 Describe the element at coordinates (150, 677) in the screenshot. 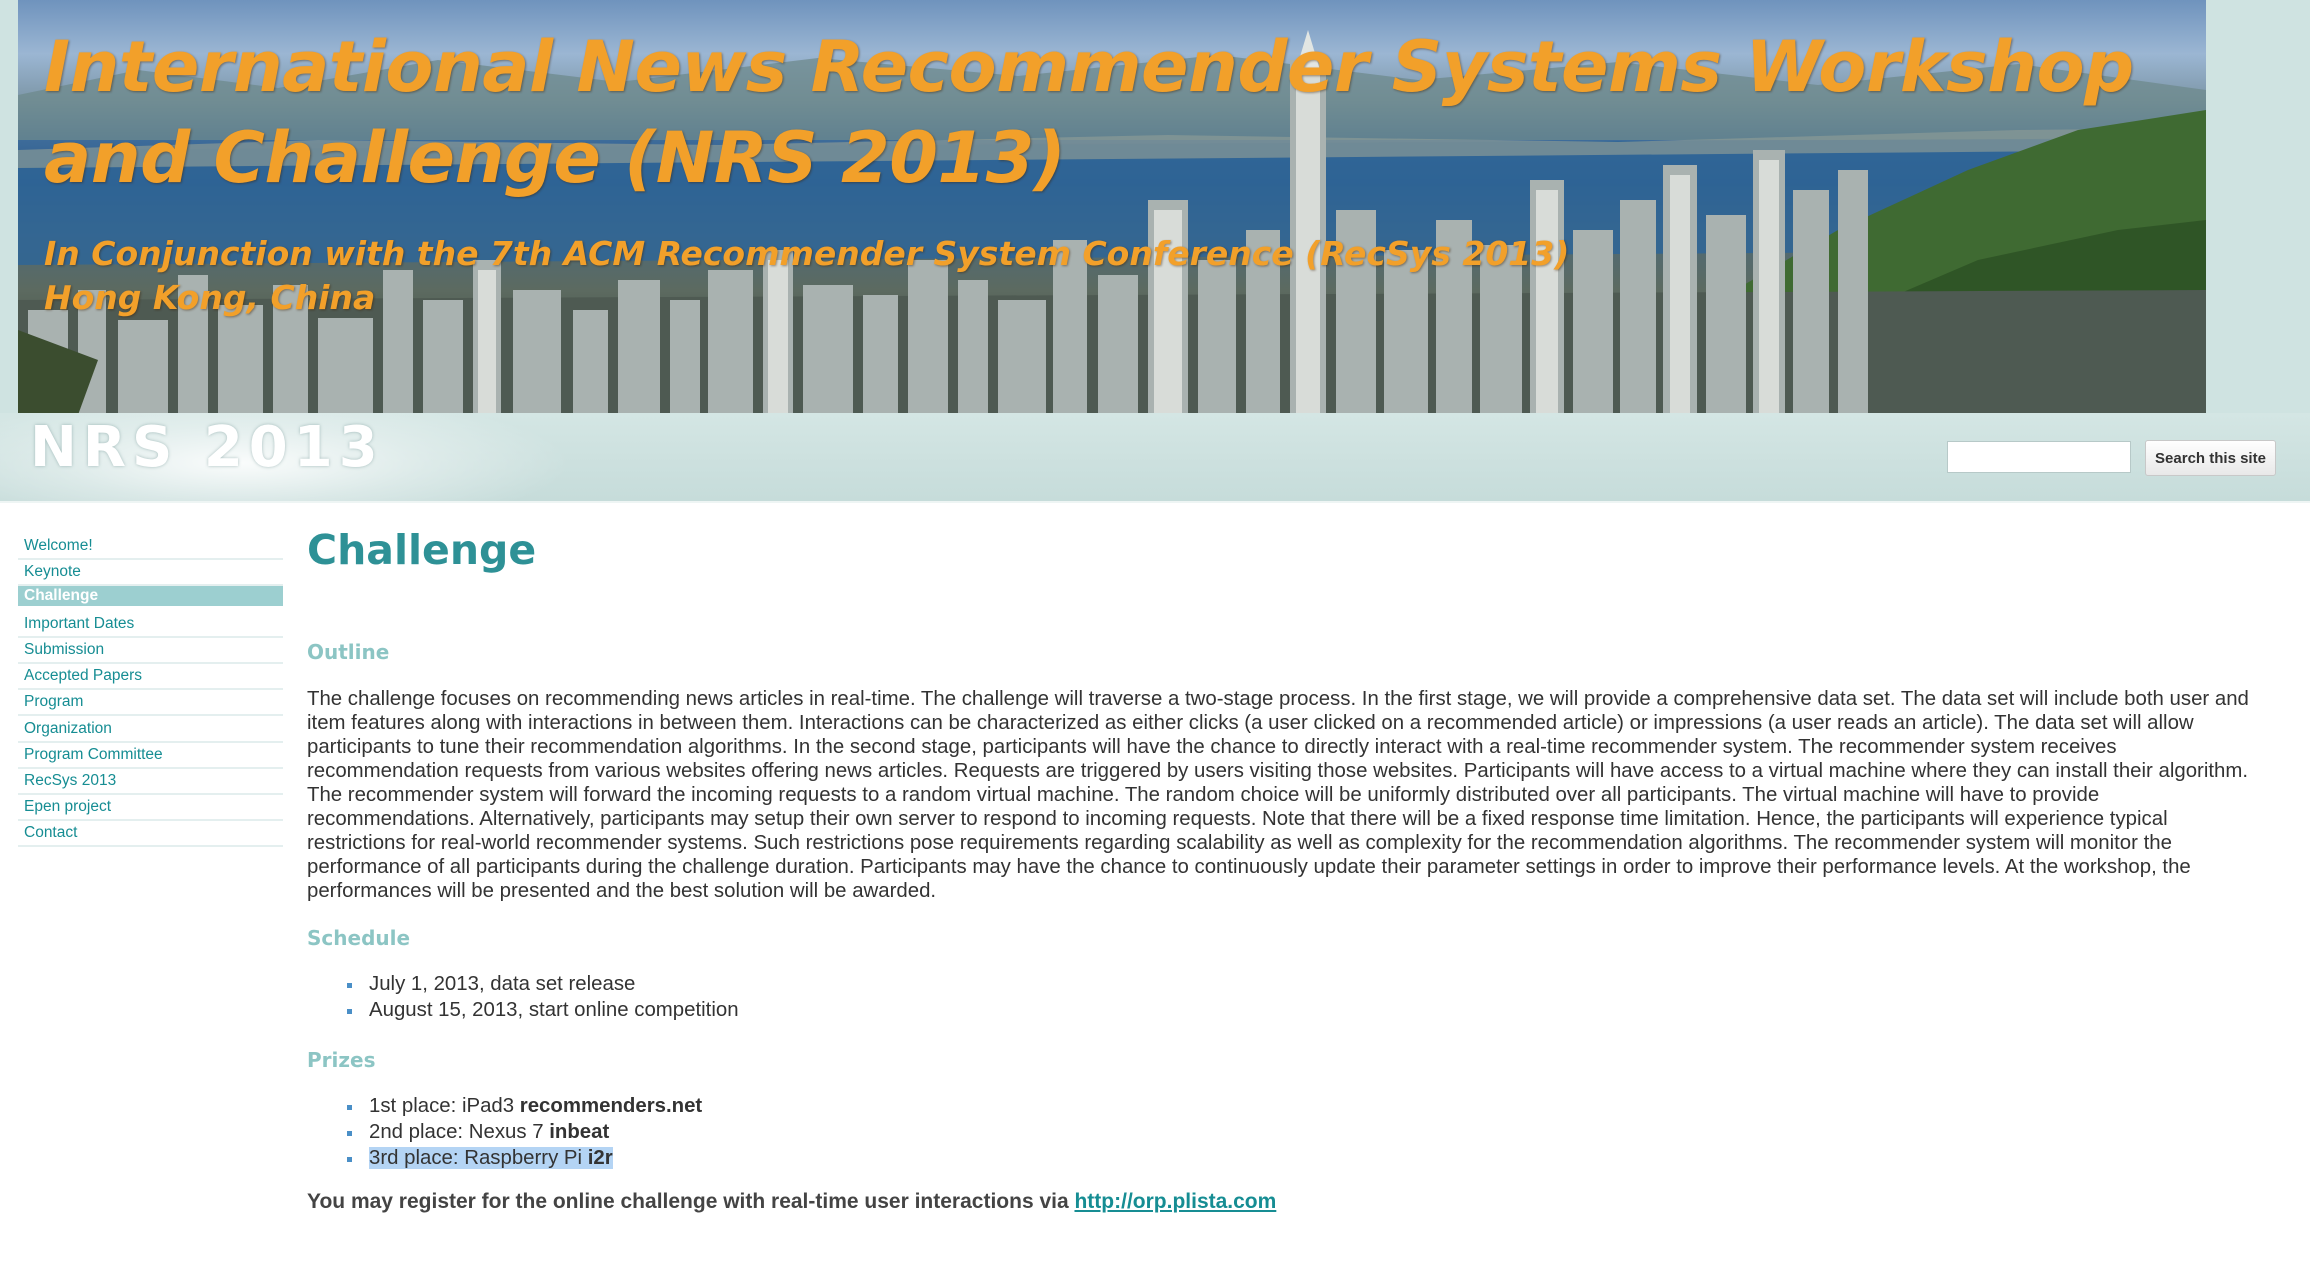

I see `sidebar-item-accepted-papers: Accepted Papers` at that location.